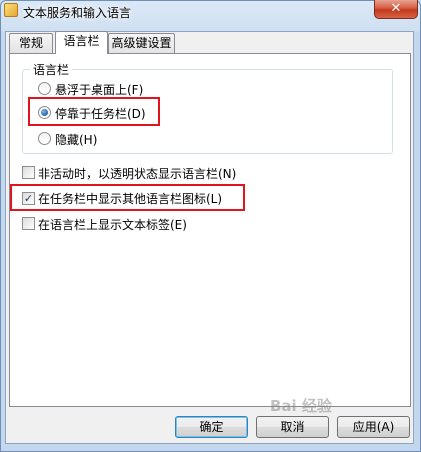  What do you see at coordinates (77, 13) in the screenshot?
I see `window-title: 文本服务和输入语言` at bounding box center [77, 13].